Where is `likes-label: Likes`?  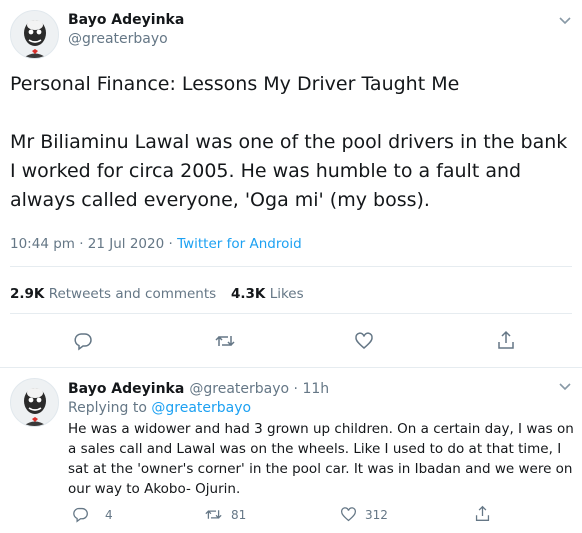 likes-label: Likes is located at coordinates (286, 294).